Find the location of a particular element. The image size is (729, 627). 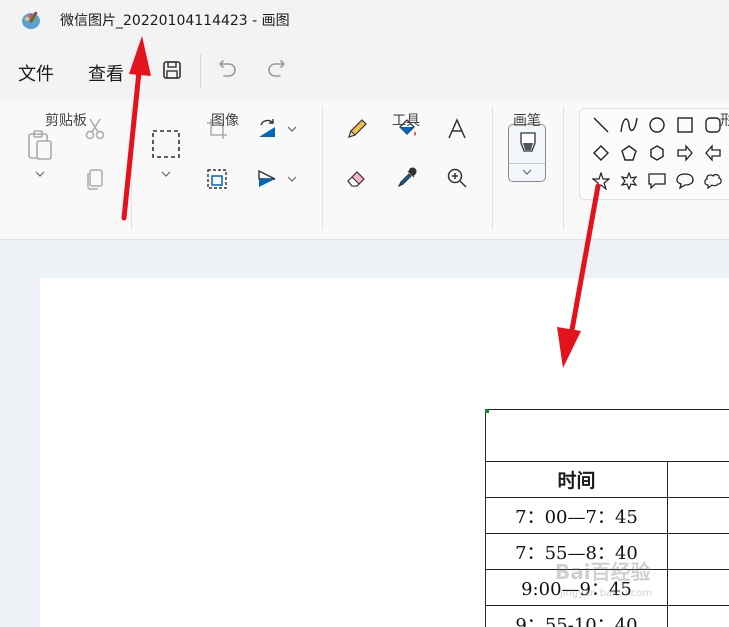

flip-button is located at coordinates (267, 179).